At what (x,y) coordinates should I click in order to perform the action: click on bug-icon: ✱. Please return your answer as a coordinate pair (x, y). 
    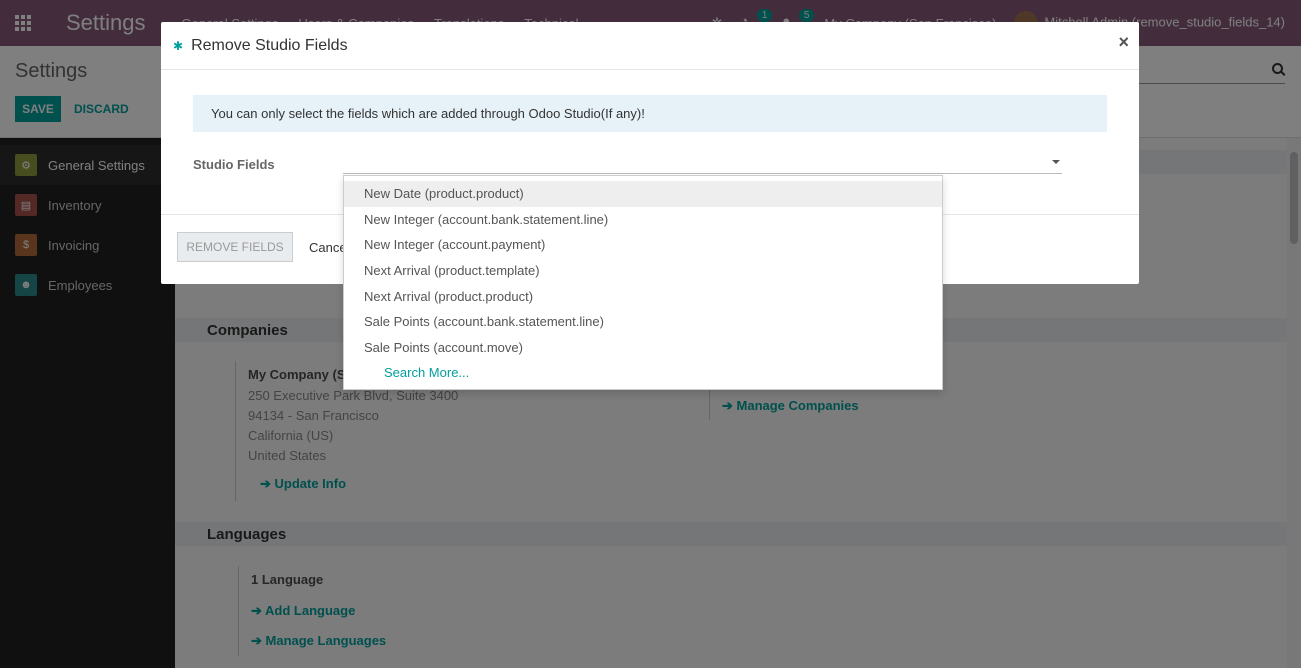
    Looking at the image, I should click on (178, 45).